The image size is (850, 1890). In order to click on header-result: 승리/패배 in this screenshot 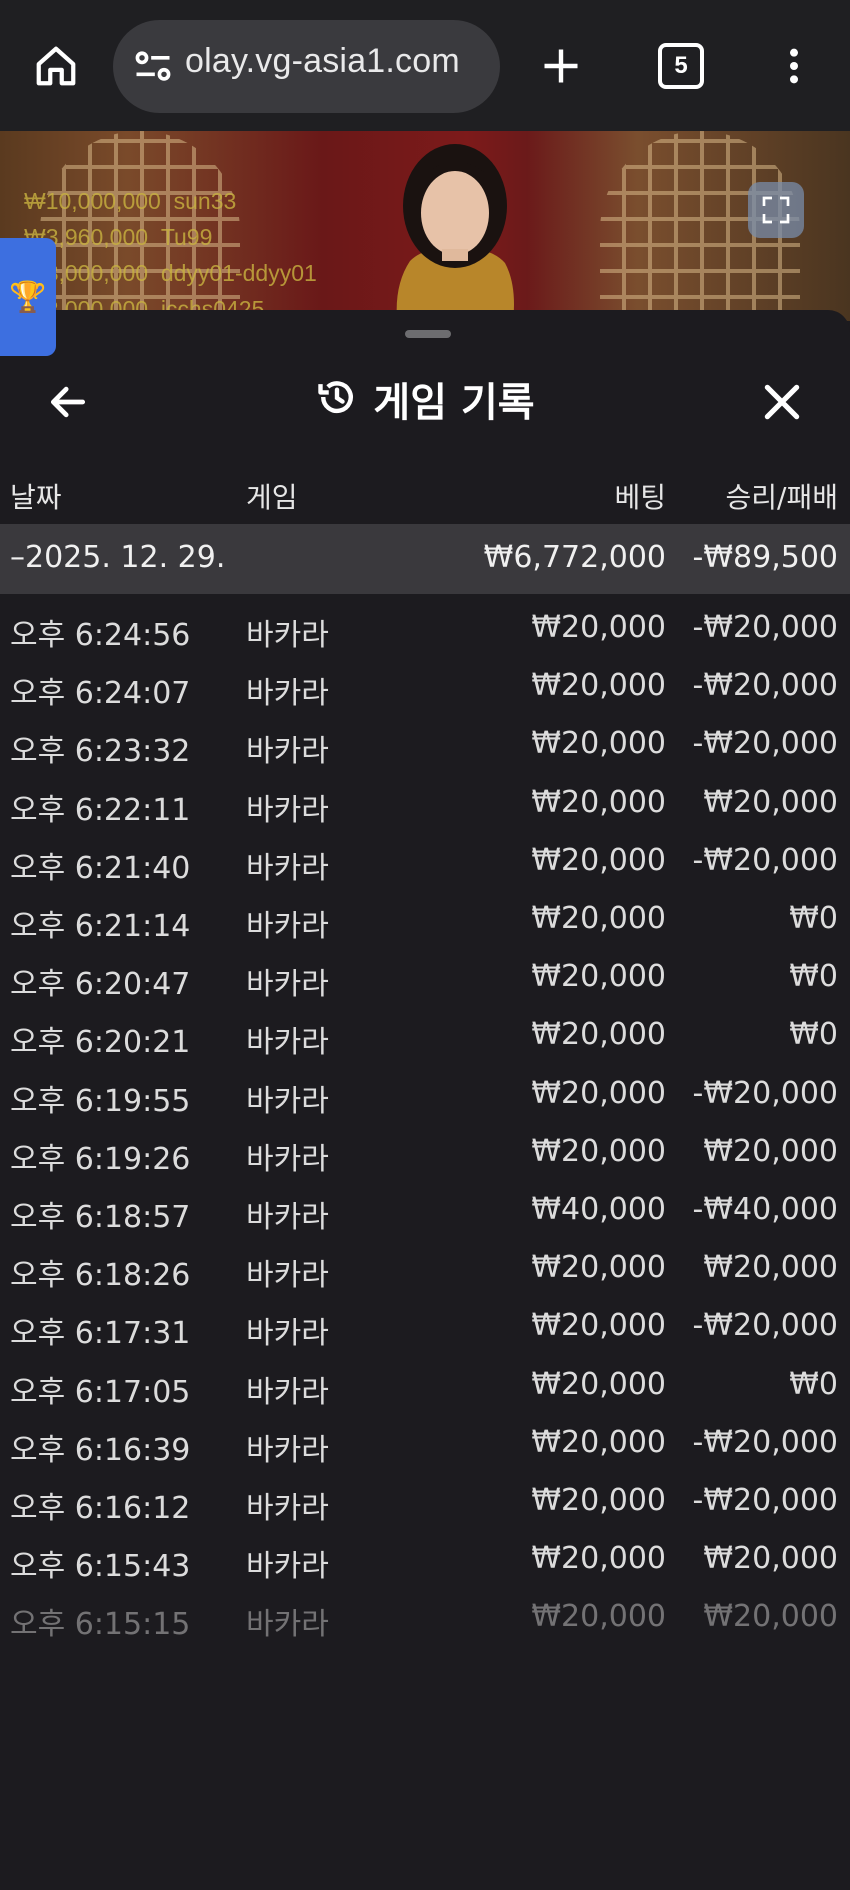, I will do `click(781, 497)`.